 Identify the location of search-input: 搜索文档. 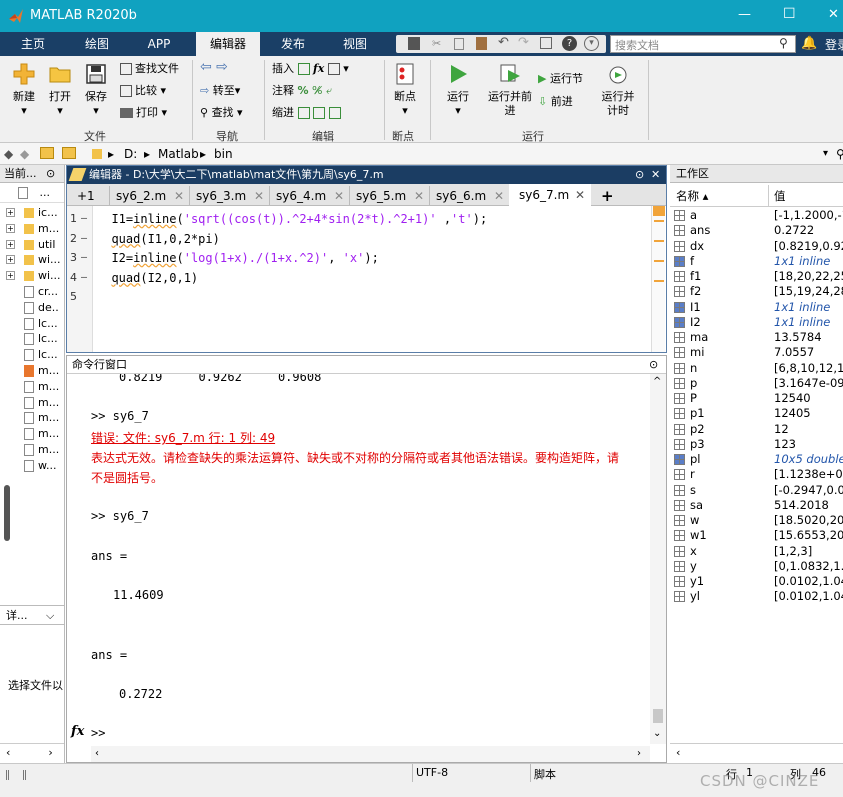
(637, 45).